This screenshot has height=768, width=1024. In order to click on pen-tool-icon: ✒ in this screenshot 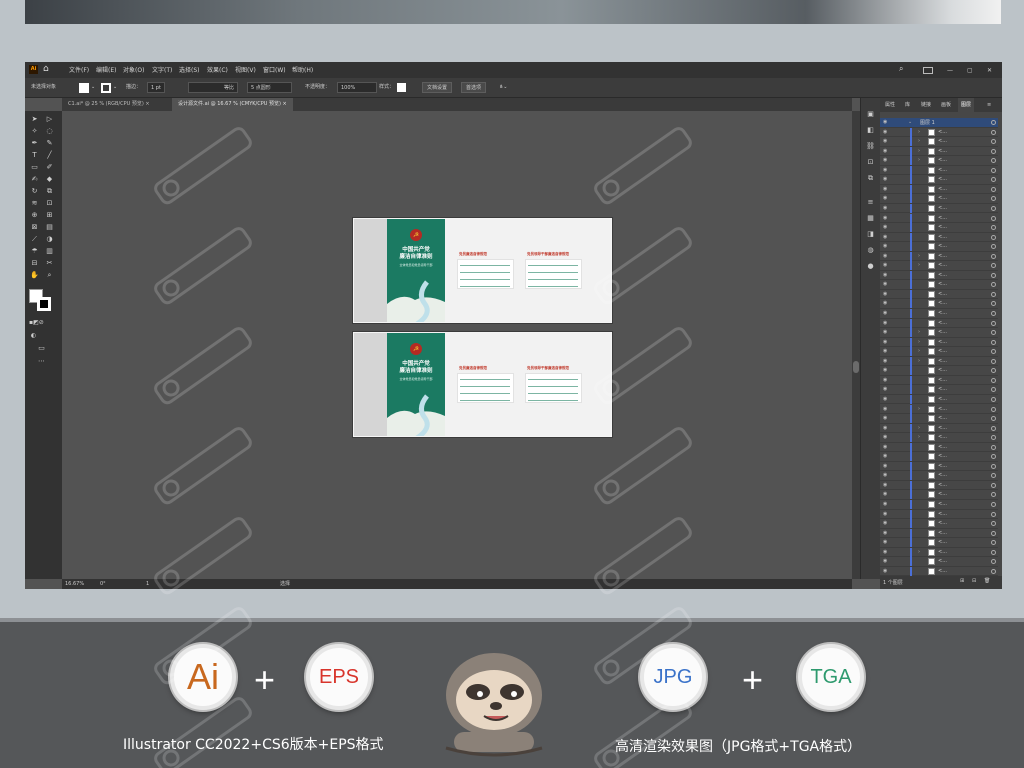, I will do `click(34, 143)`.